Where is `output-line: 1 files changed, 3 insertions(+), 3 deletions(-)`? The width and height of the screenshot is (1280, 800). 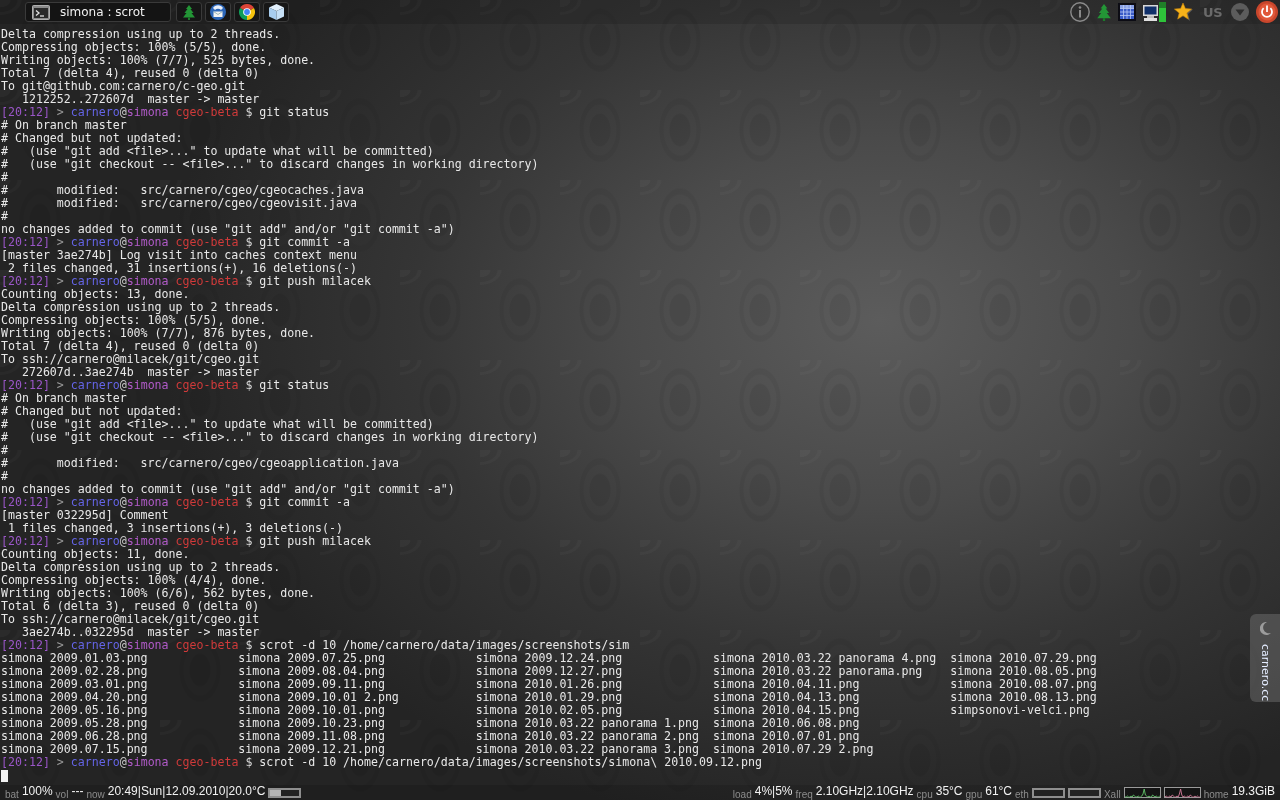
output-line: 1 files changed, 3 insertions(+), 3 deletions(-) is located at coordinates (175, 528).